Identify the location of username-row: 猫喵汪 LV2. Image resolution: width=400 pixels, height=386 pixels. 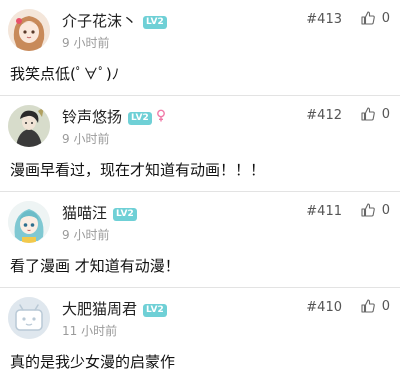
(99, 212).